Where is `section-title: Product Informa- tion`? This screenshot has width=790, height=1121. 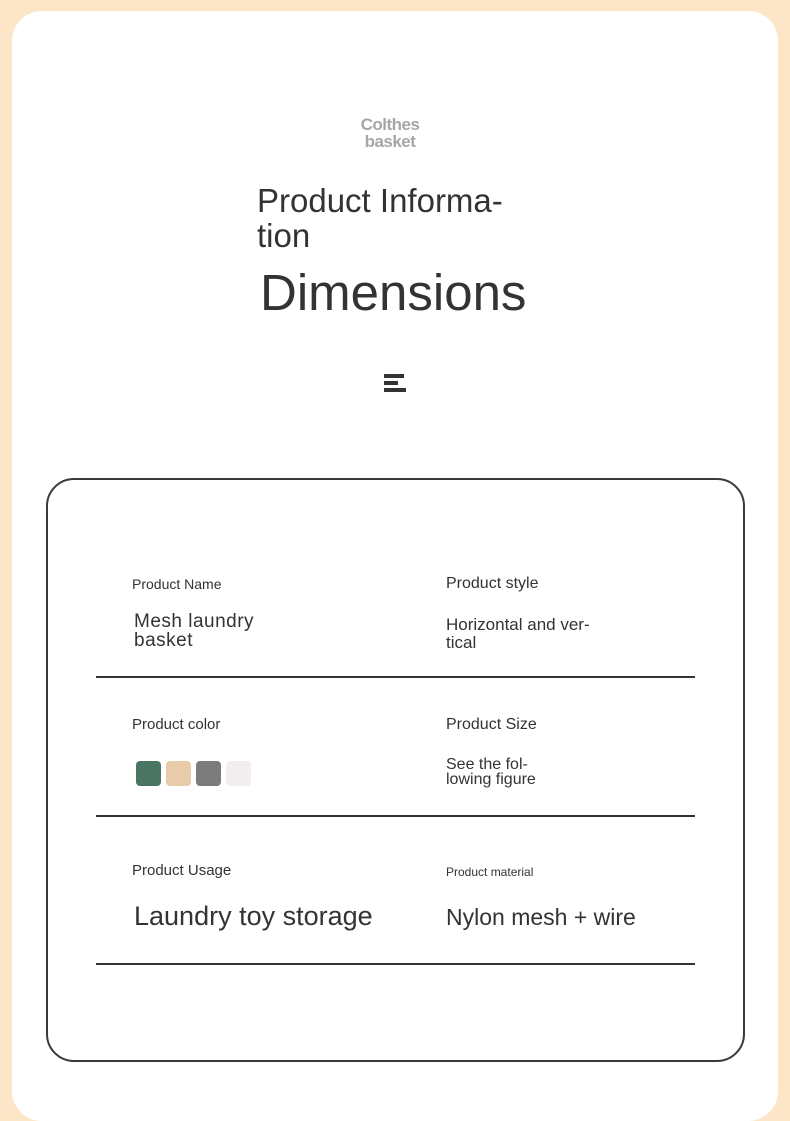 section-title: Product Informa- tion is located at coordinates (397, 218).